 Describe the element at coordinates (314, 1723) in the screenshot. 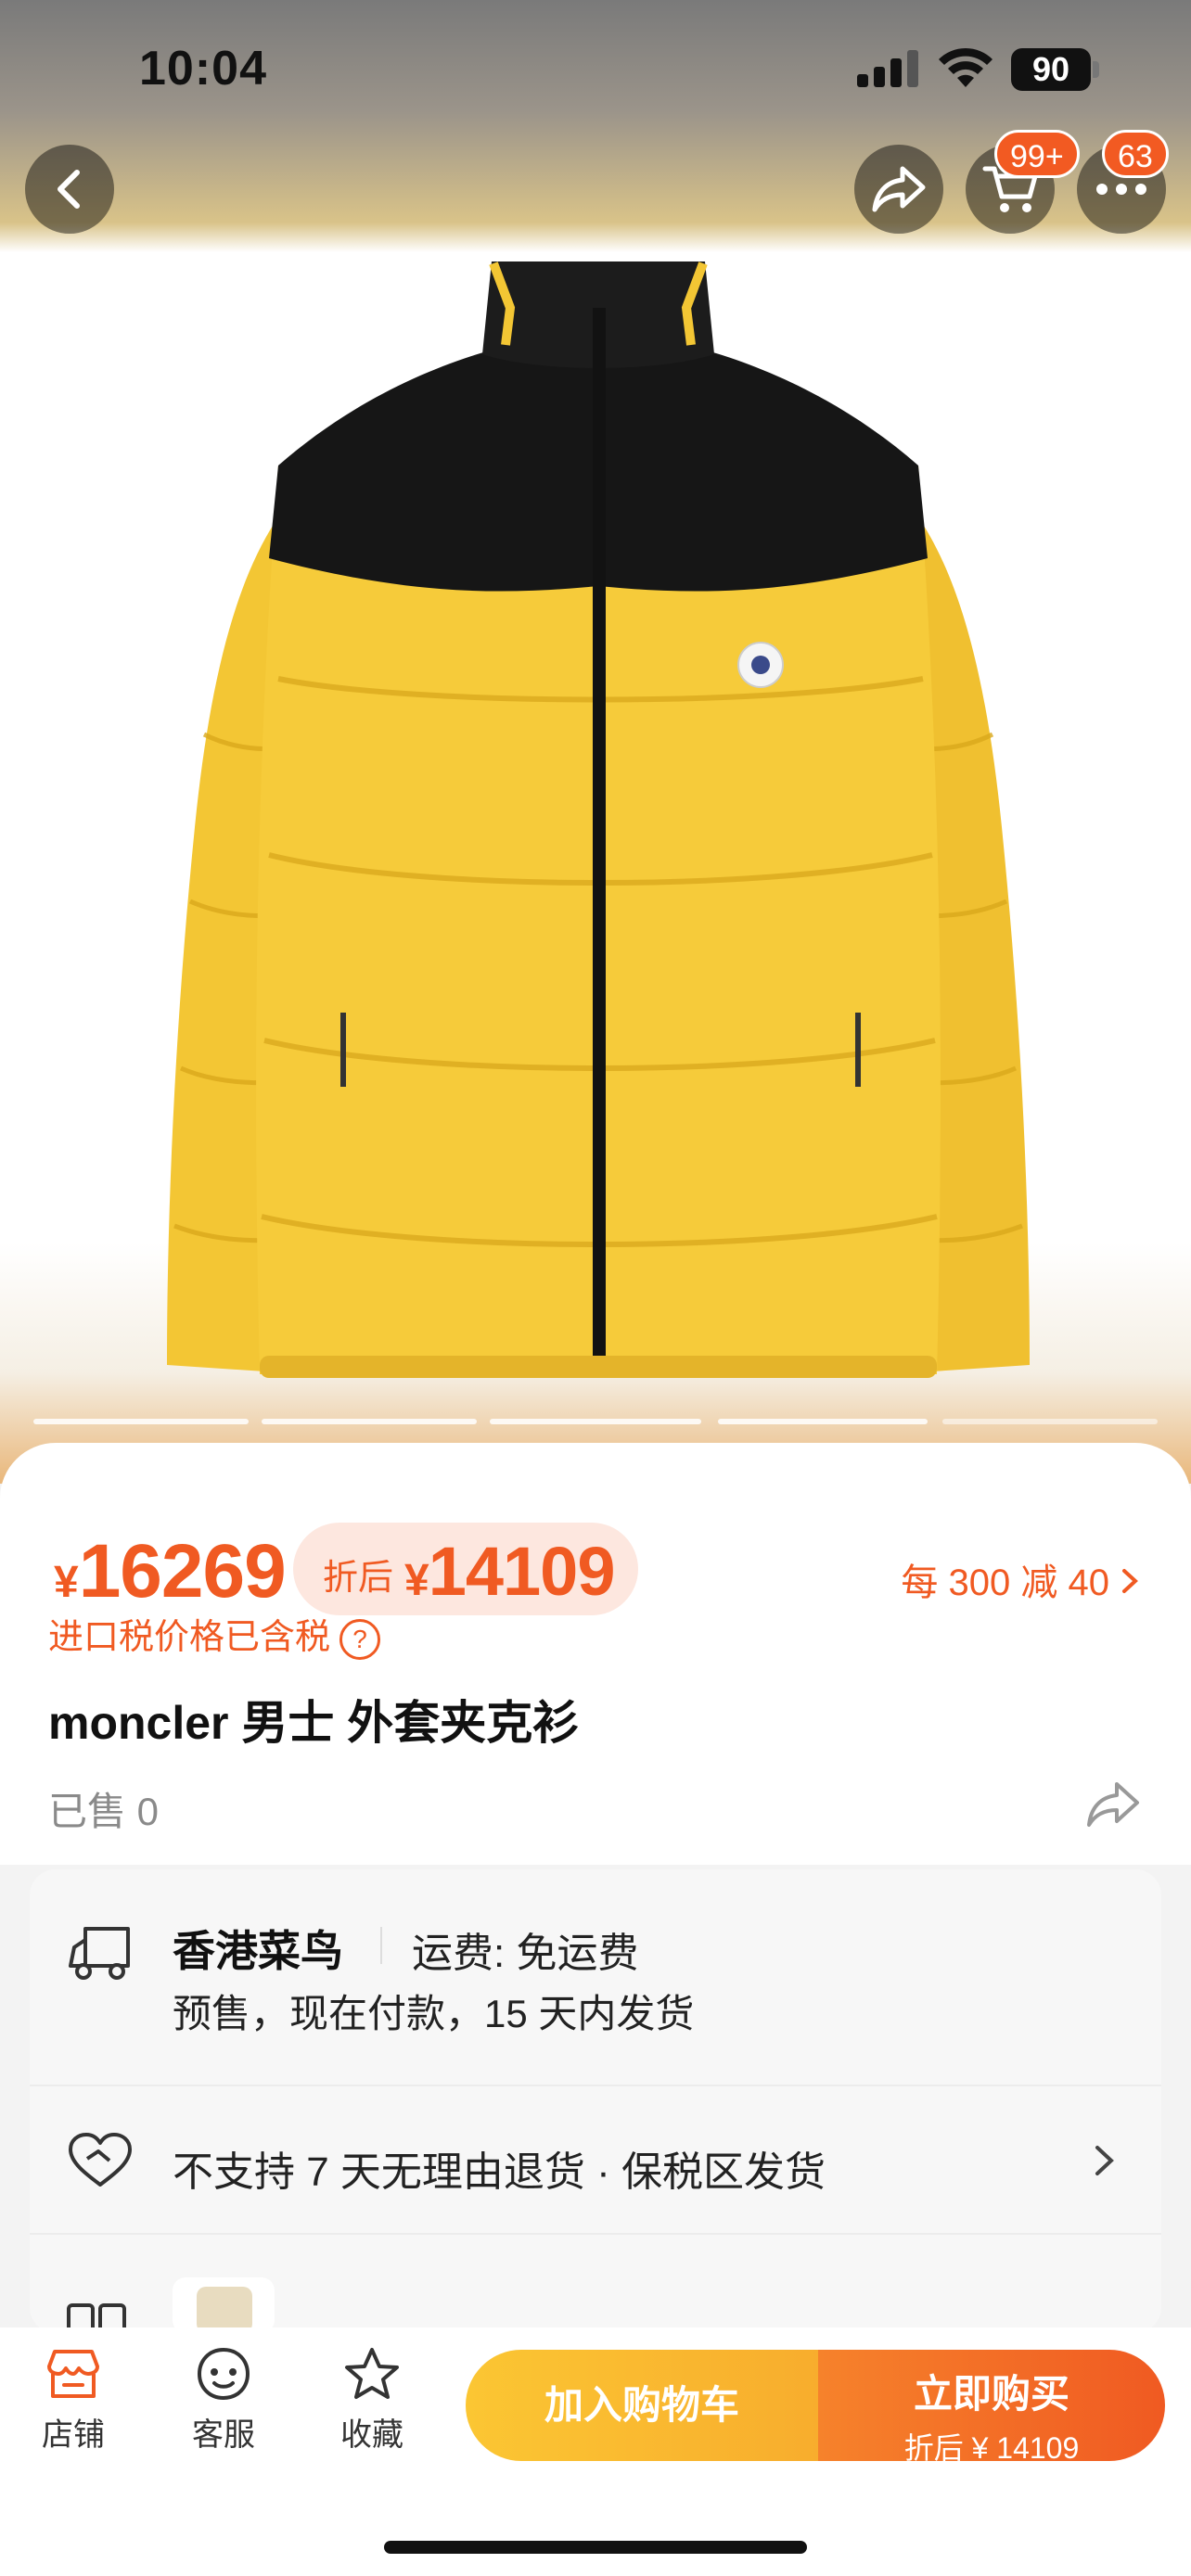

I see `product-title: moncler 男士 外套夹克衫` at that location.